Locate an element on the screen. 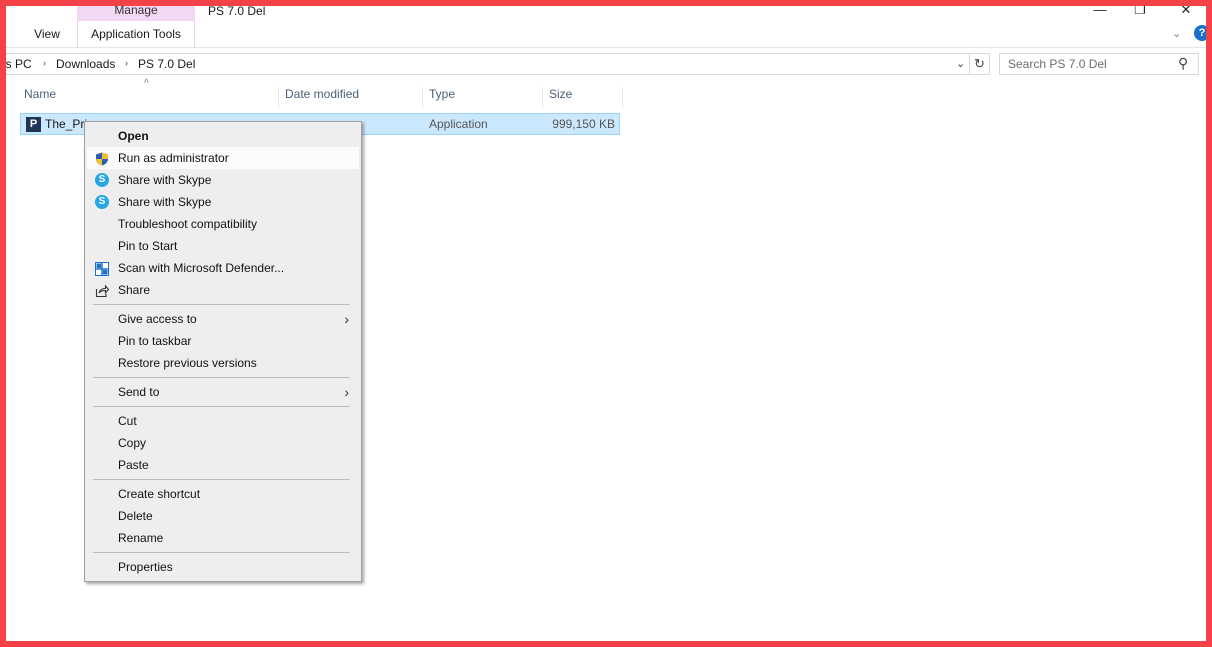 This screenshot has width=1212, height=647. menu-item-copy: Copy is located at coordinates (223, 443).